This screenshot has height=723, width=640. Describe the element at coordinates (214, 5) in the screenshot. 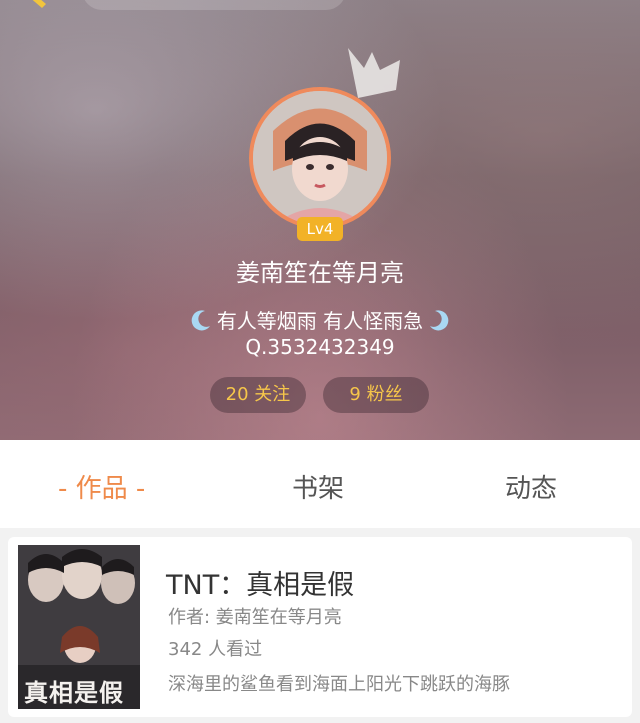

I see `search-bar` at that location.